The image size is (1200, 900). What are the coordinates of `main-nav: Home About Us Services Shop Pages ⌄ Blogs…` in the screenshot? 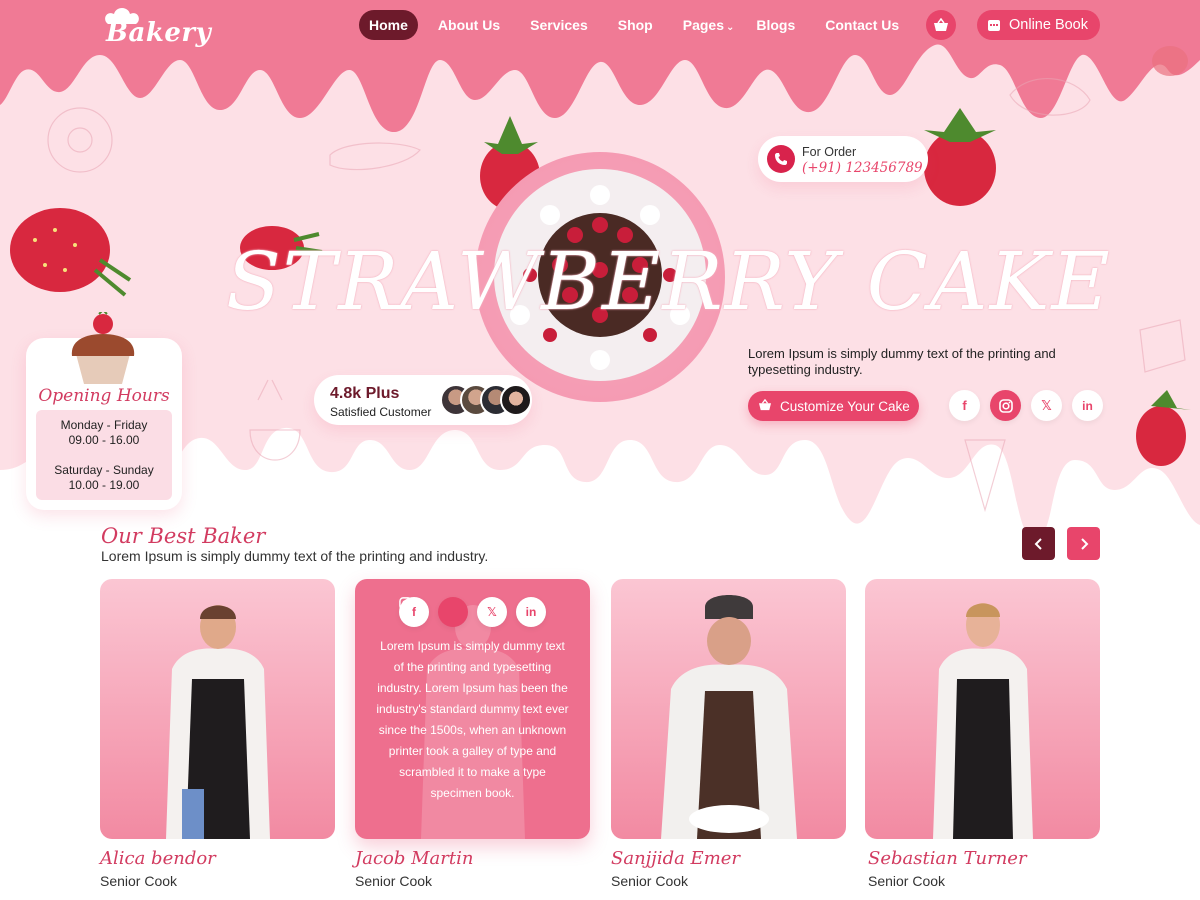 It's located at (639, 25).